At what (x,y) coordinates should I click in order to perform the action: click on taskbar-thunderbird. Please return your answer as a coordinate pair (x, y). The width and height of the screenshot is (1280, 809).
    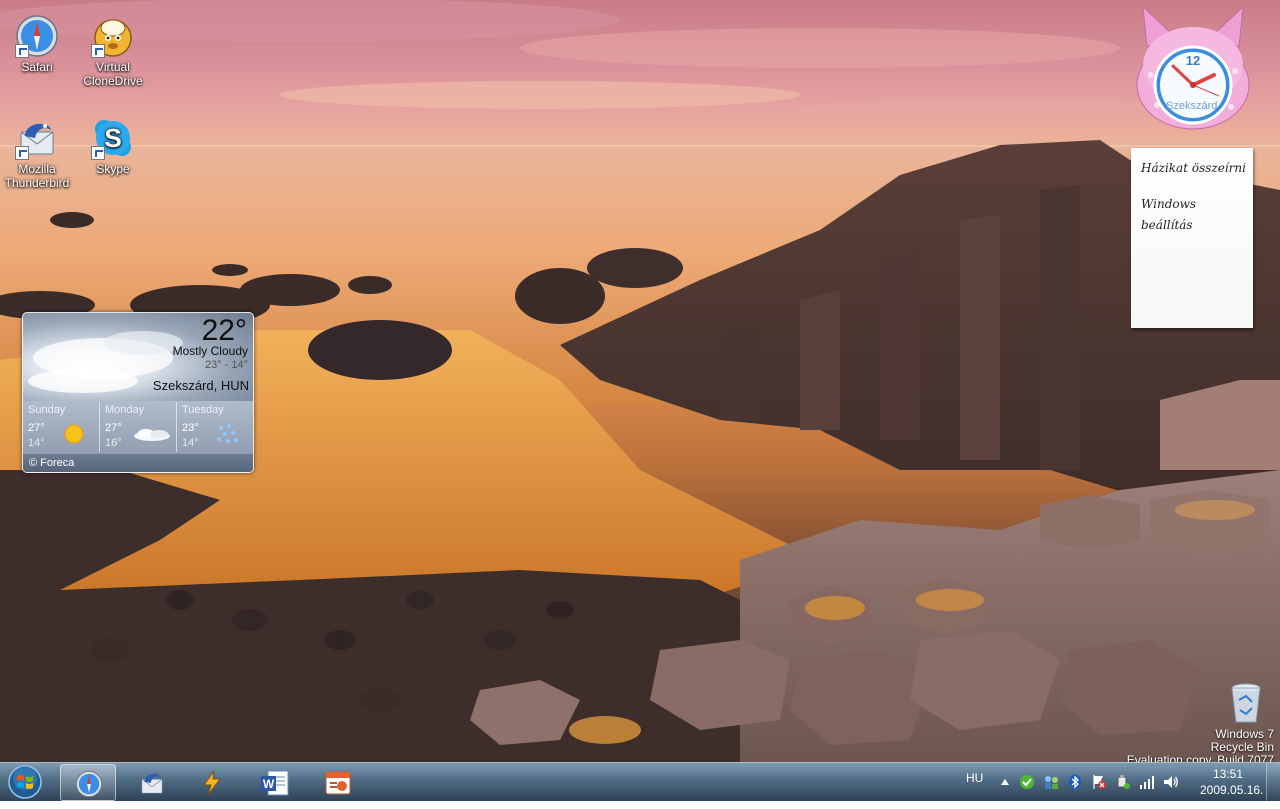
    Looking at the image, I should click on (151, 781).